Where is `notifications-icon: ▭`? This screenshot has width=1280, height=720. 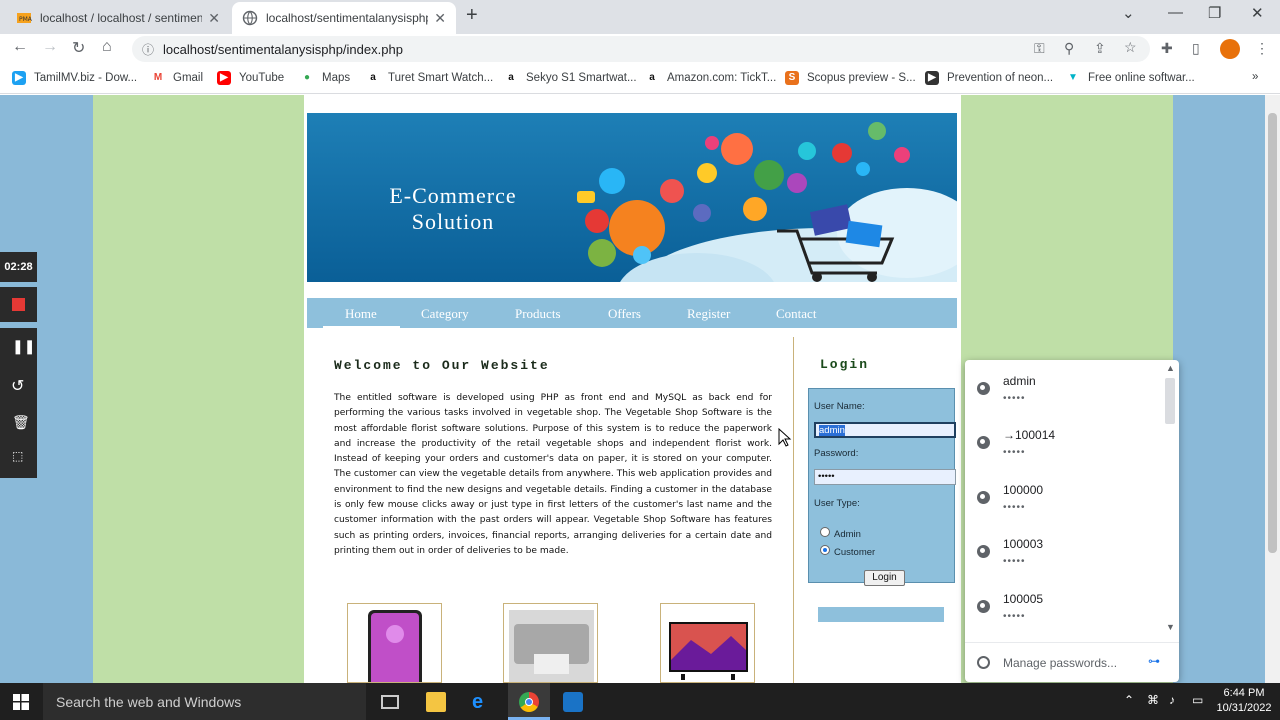
notifications-icon: ▭ is located at coordinates (1197, 700).